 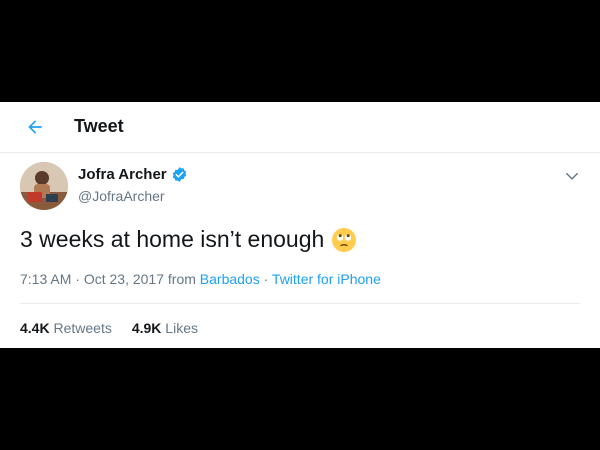 What do you see at coordinates (182, 279) in the screenshot?
I see `from-label: from` at bounding box center [182, 279].